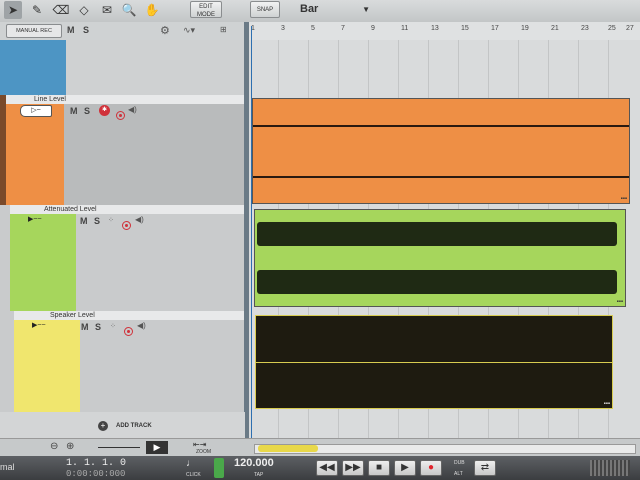  Describe the element at coordinates (219, 468) in the screenshot. I see `input-level-meter` at that location.